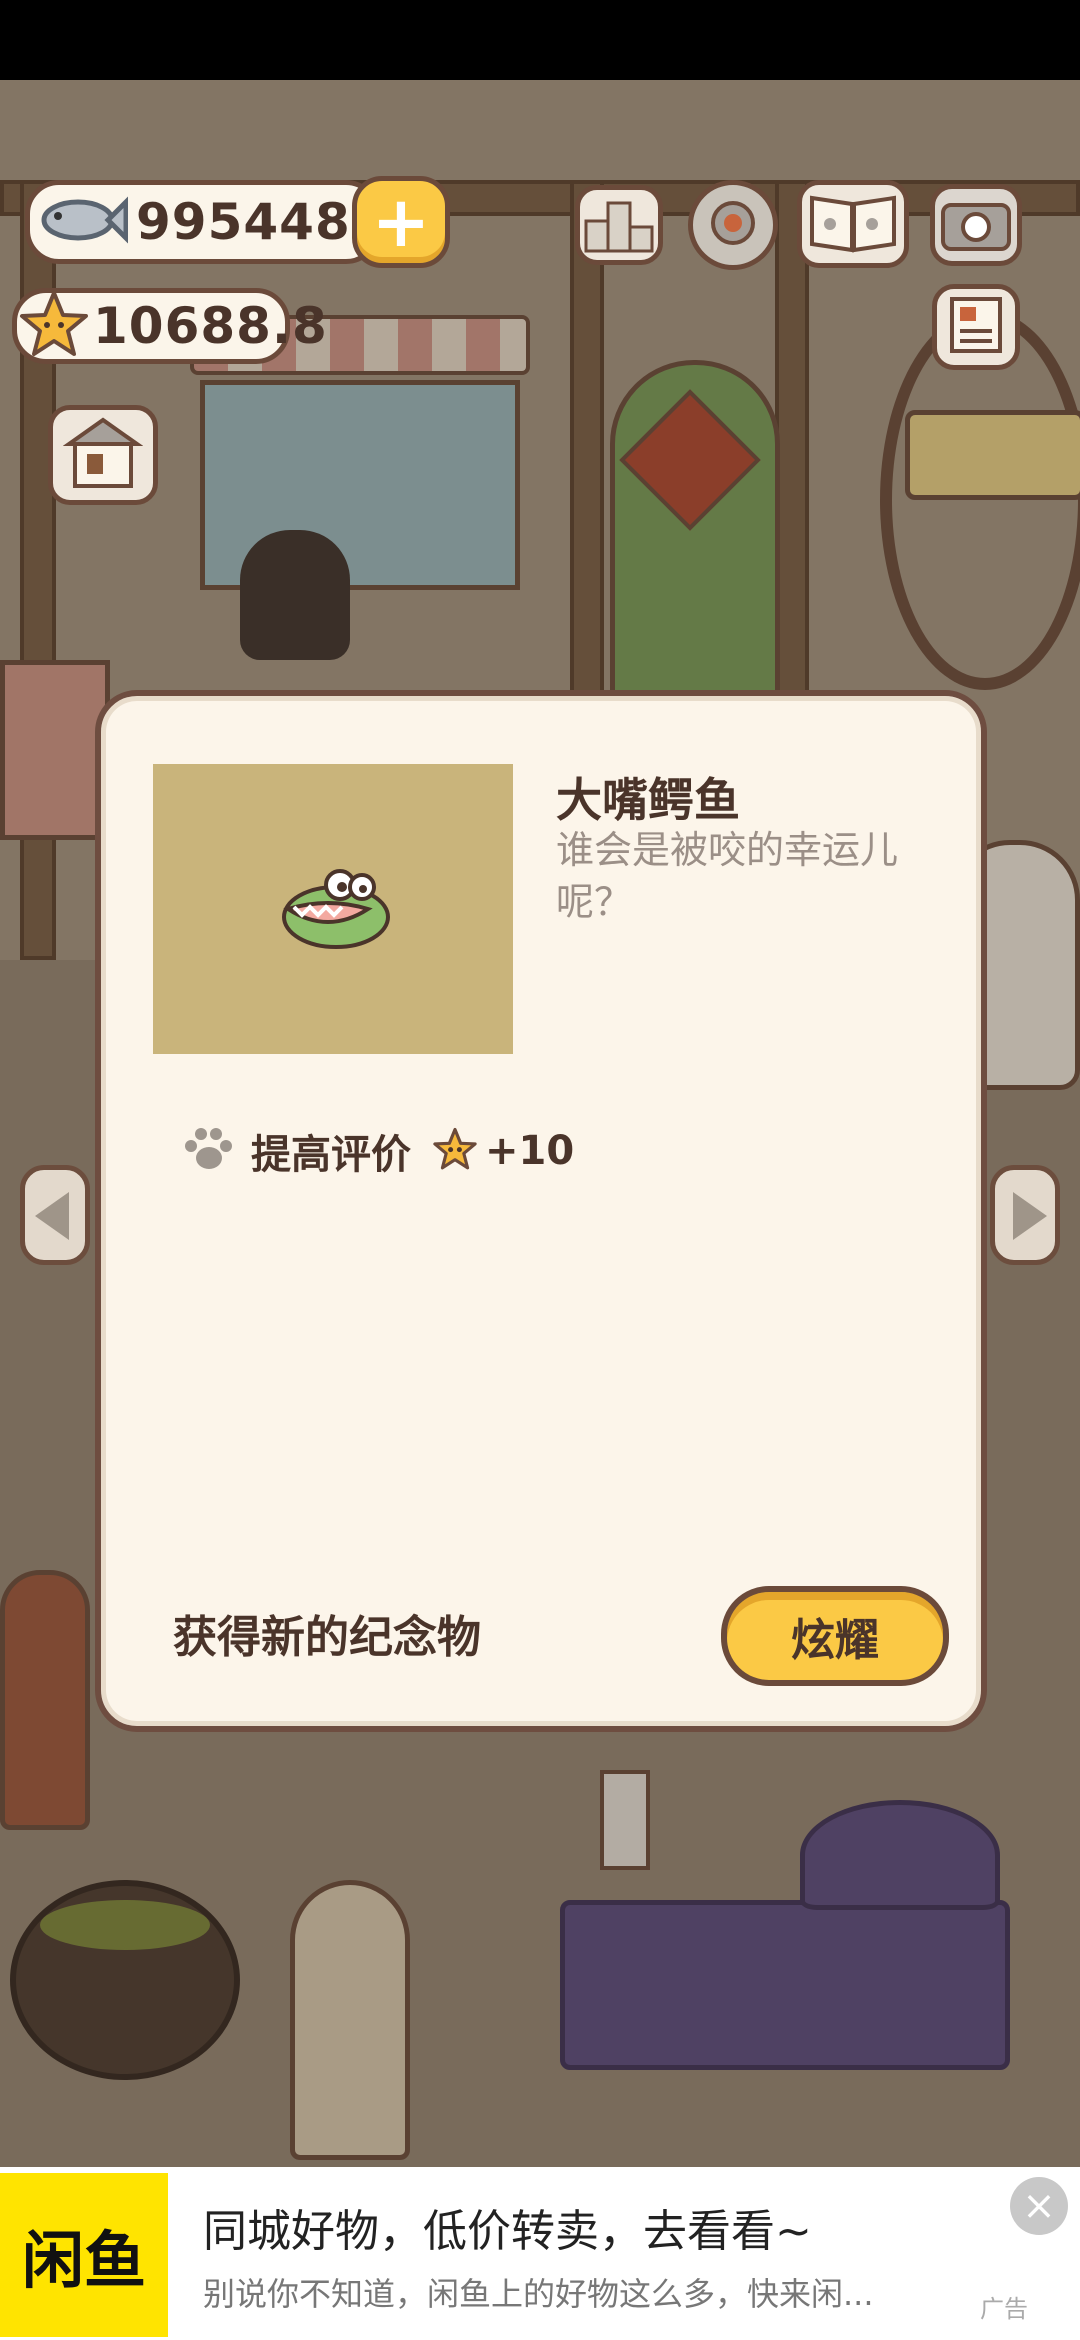 This screenshot has height=2340, width=1080. I want to click on cat-book-icon, so click(853, 224).